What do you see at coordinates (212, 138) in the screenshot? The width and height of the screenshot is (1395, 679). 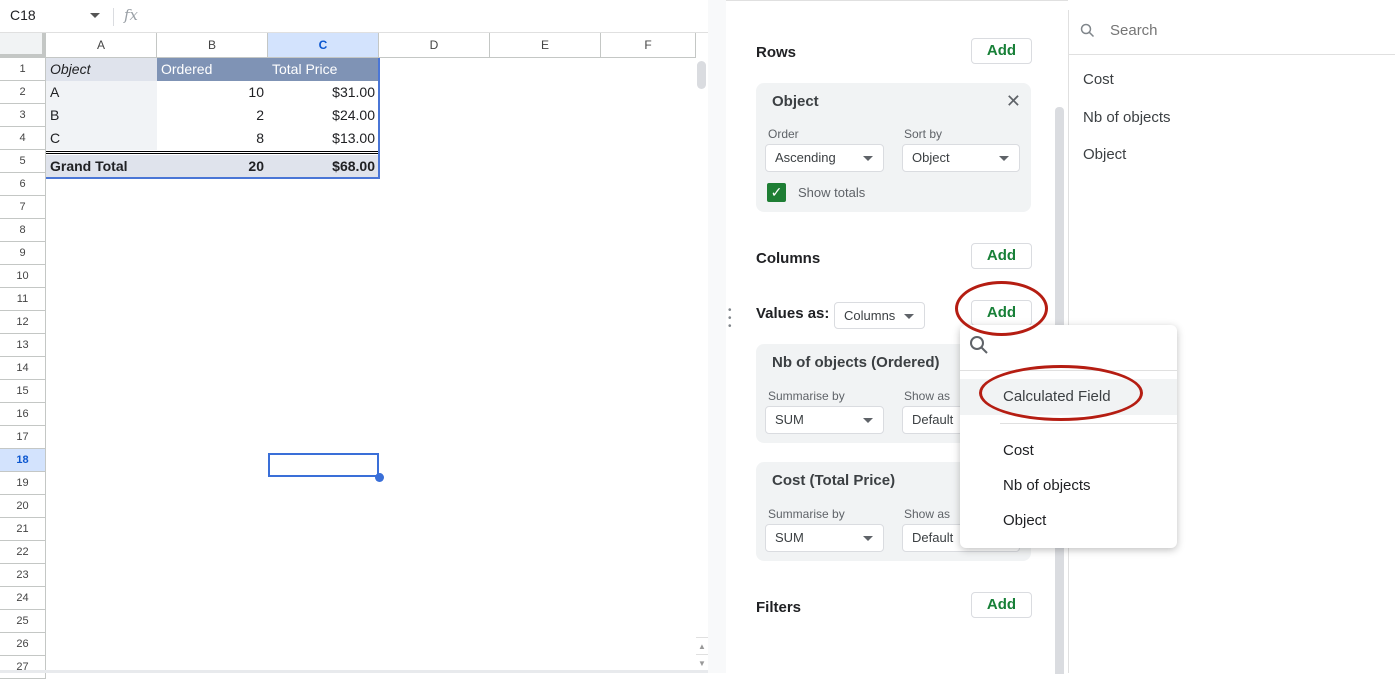 I see `pivot-cell: 8` at bounding box center [212, 138].